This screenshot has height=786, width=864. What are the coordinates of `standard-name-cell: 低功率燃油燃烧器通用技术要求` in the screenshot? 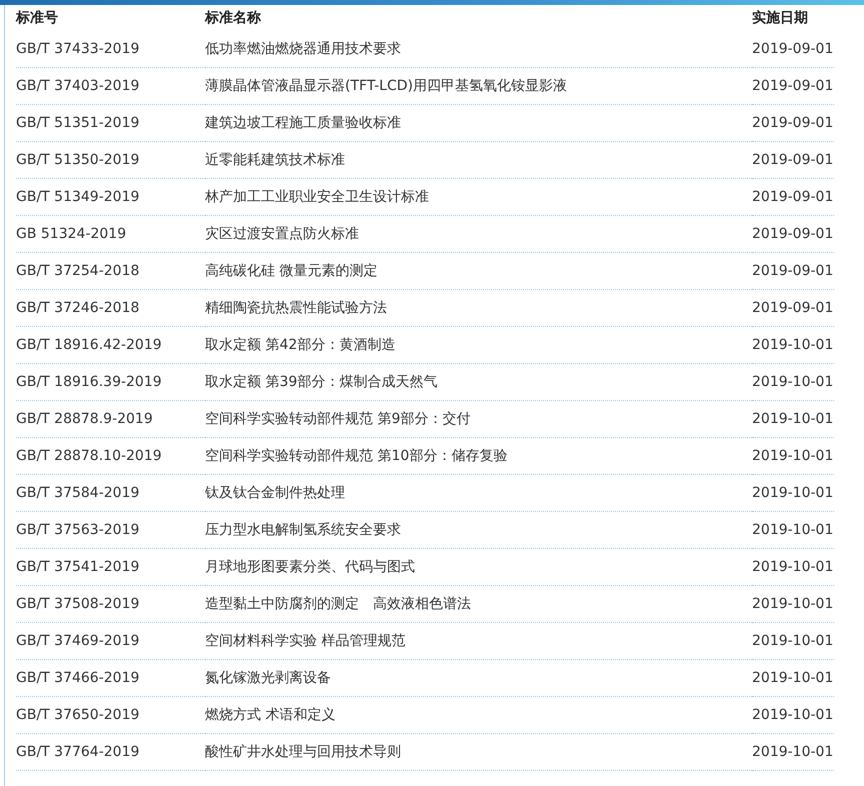 It's located at (478, 49).